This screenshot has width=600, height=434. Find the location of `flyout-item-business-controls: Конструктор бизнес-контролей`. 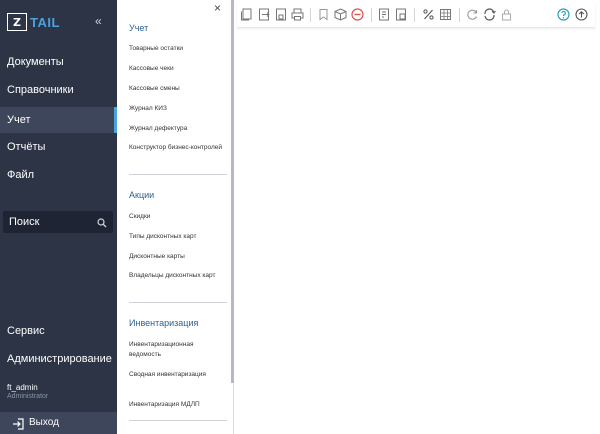

flyout-item-business-controls: Конструктор бизнес-контролей is located at coordinates (177, 148).